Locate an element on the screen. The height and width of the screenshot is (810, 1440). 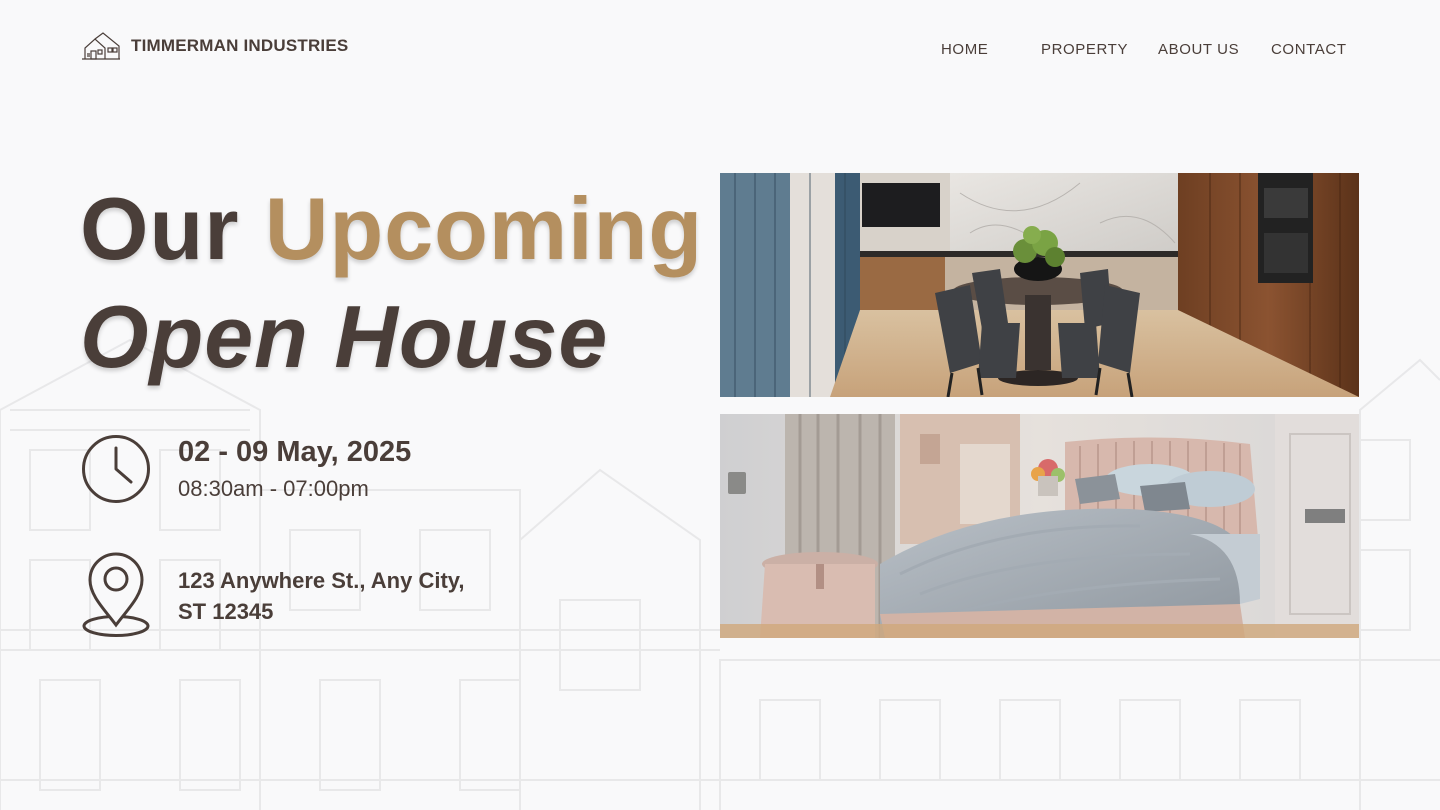
nav-contact: CONTACT is located at coordinates (1309, 49).